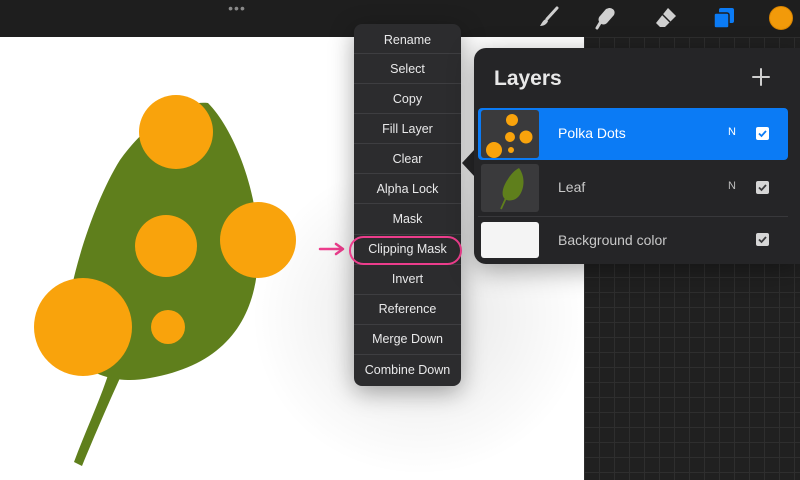 This screenshot has height=480, width=800. What do you see at coordinates (666, 18) in the screenshot?
I see `eraser-icon` at bounding box center [666, 18].